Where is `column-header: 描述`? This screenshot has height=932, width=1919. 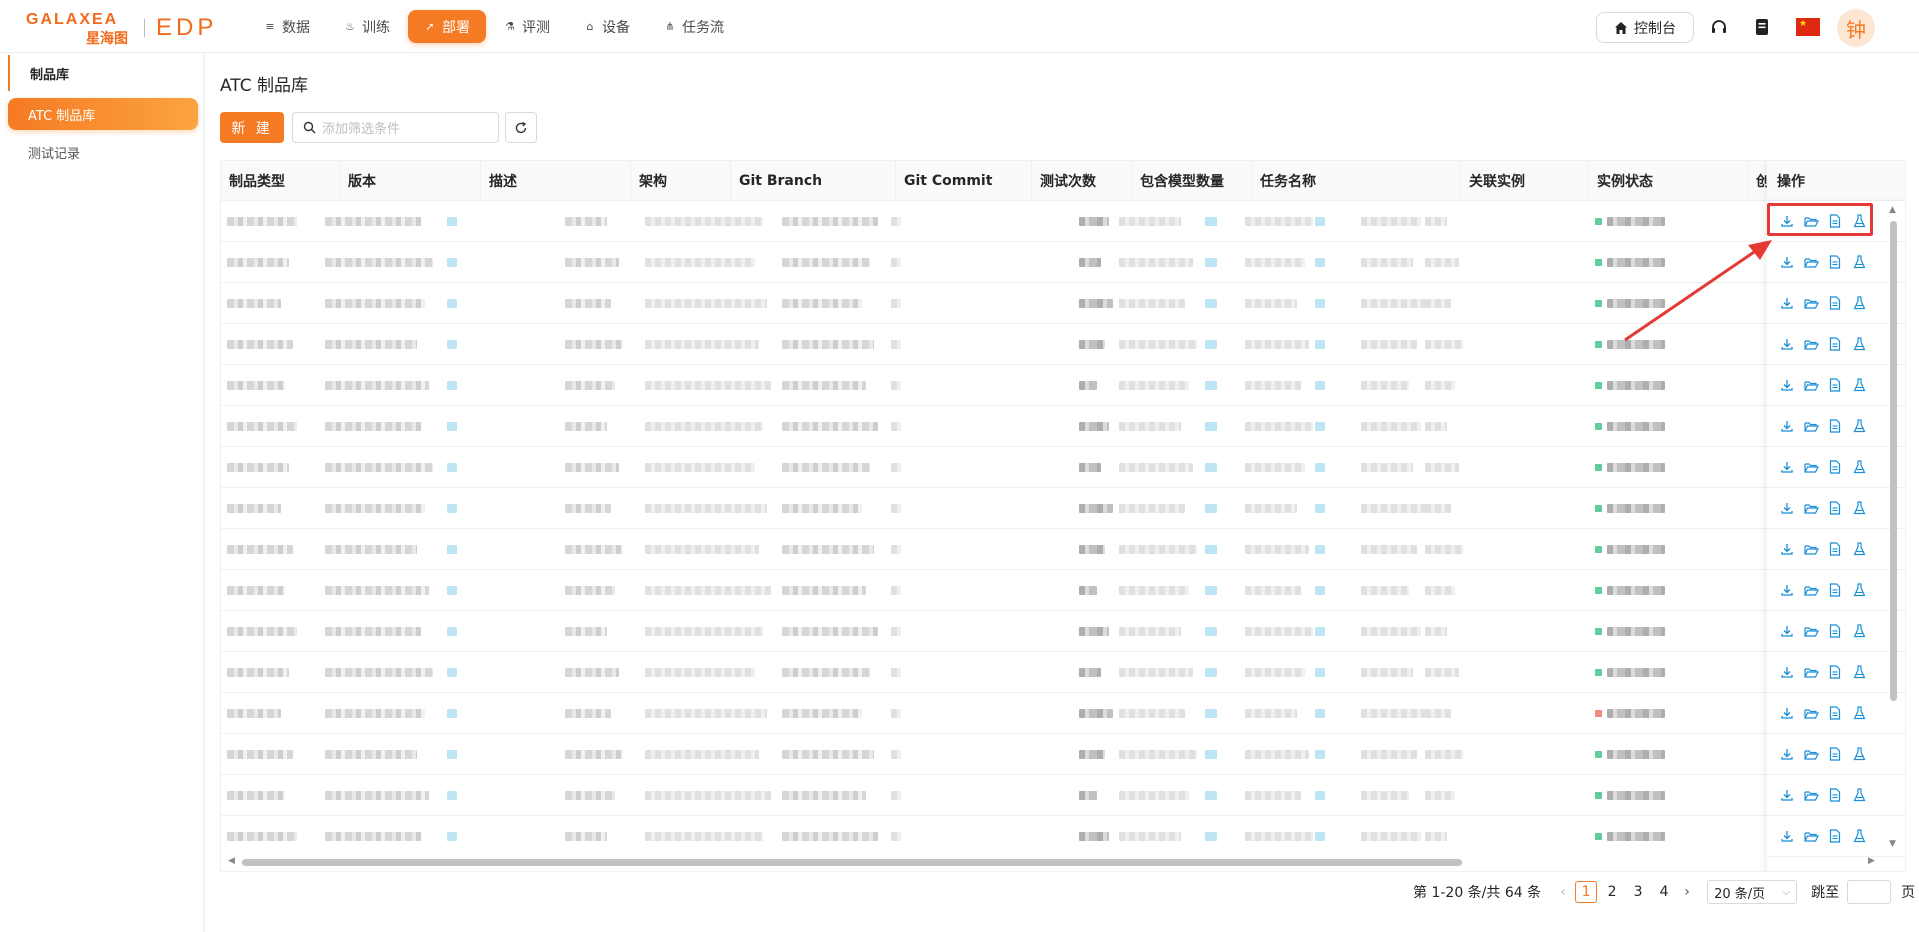 column-header: 描述 is located at coordinates (556, 181).